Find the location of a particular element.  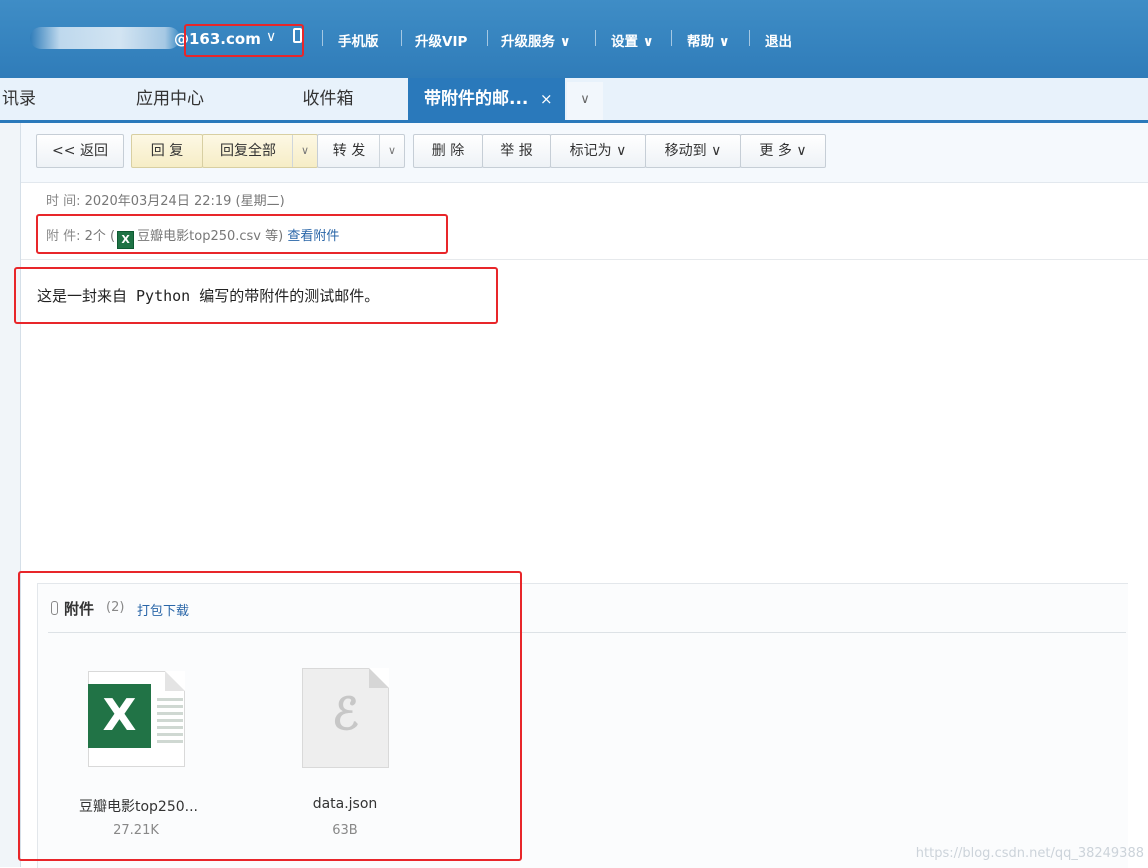

account-chevron-icon: ∨ is located at coordinates (271, 37).